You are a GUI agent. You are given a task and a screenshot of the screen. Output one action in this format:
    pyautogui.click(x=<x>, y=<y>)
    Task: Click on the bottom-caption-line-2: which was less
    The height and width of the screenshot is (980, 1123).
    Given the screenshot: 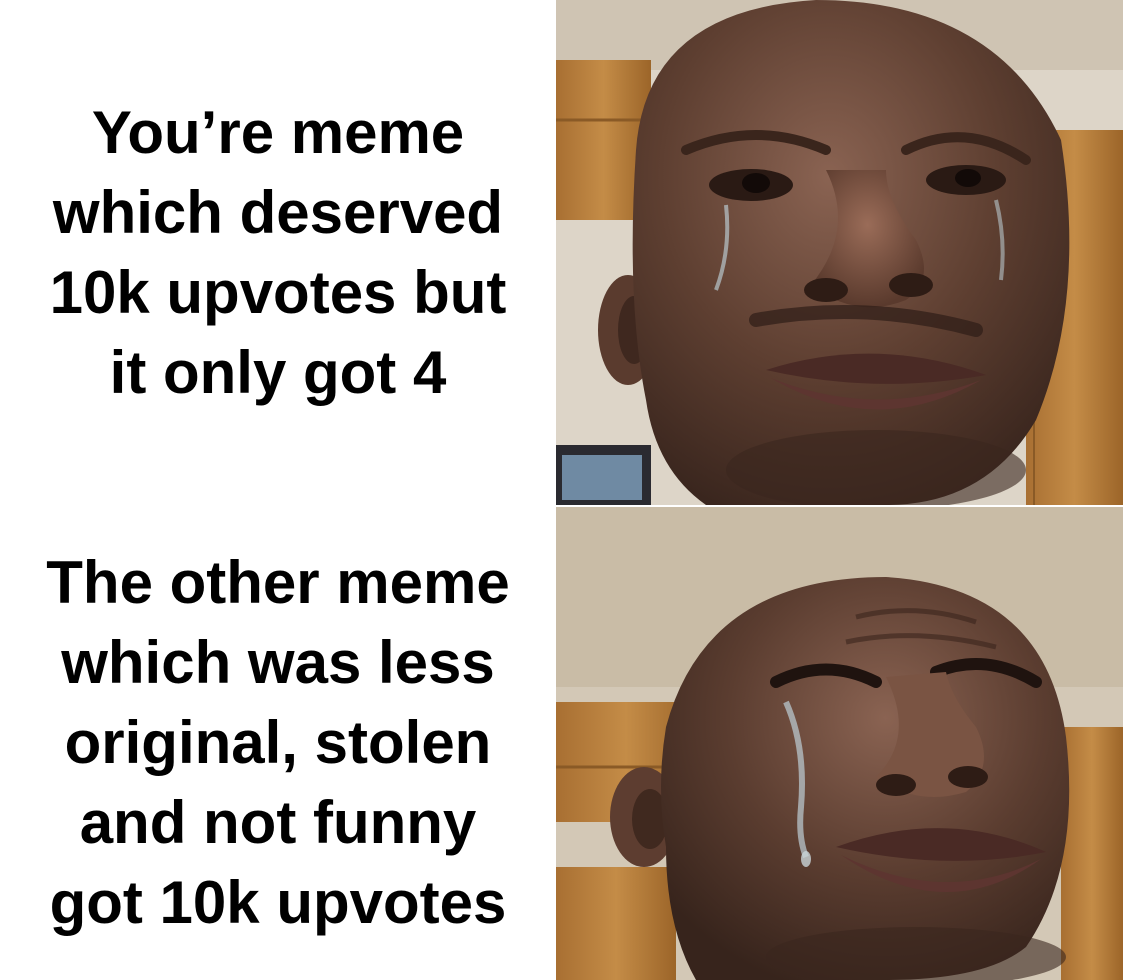 What is the action you would take?
    pyautogui.click(x=278, y=662)
    